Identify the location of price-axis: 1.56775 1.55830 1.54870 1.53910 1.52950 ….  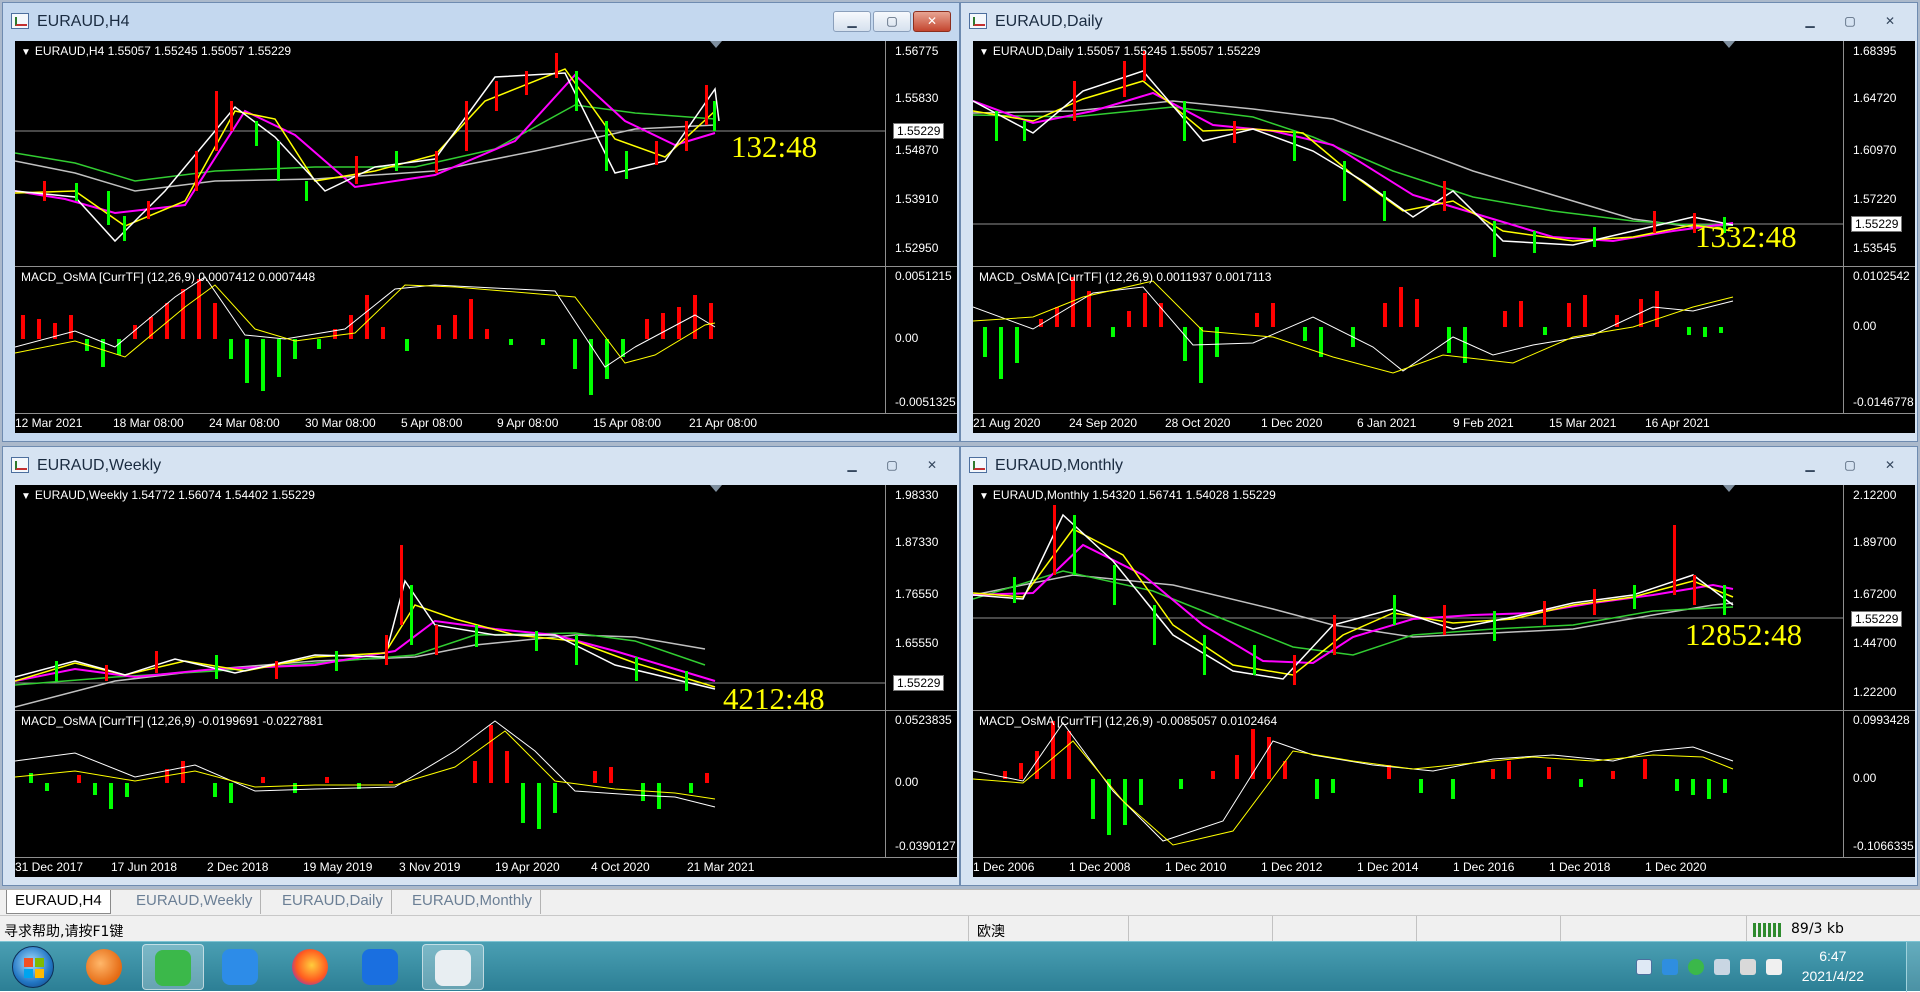
(921, 153).